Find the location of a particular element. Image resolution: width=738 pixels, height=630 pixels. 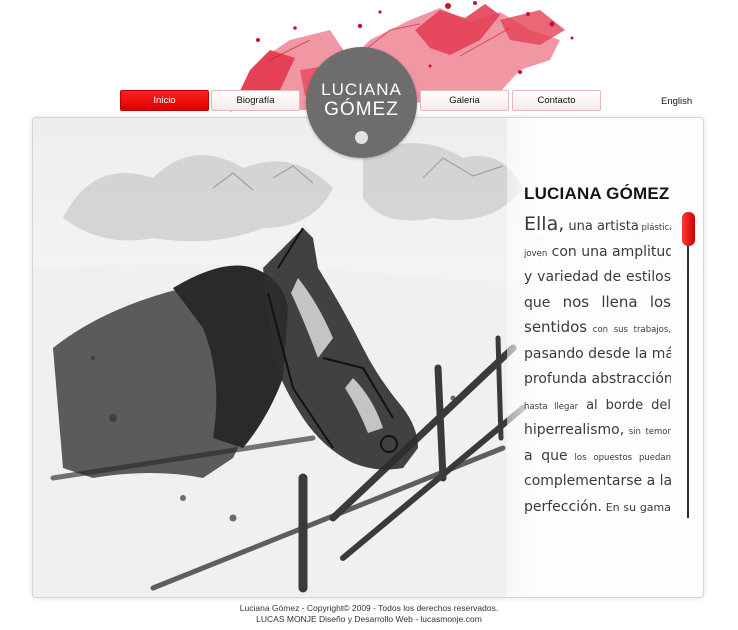

bio-word-group: complementarse a la is located at coordinates (597, 481).